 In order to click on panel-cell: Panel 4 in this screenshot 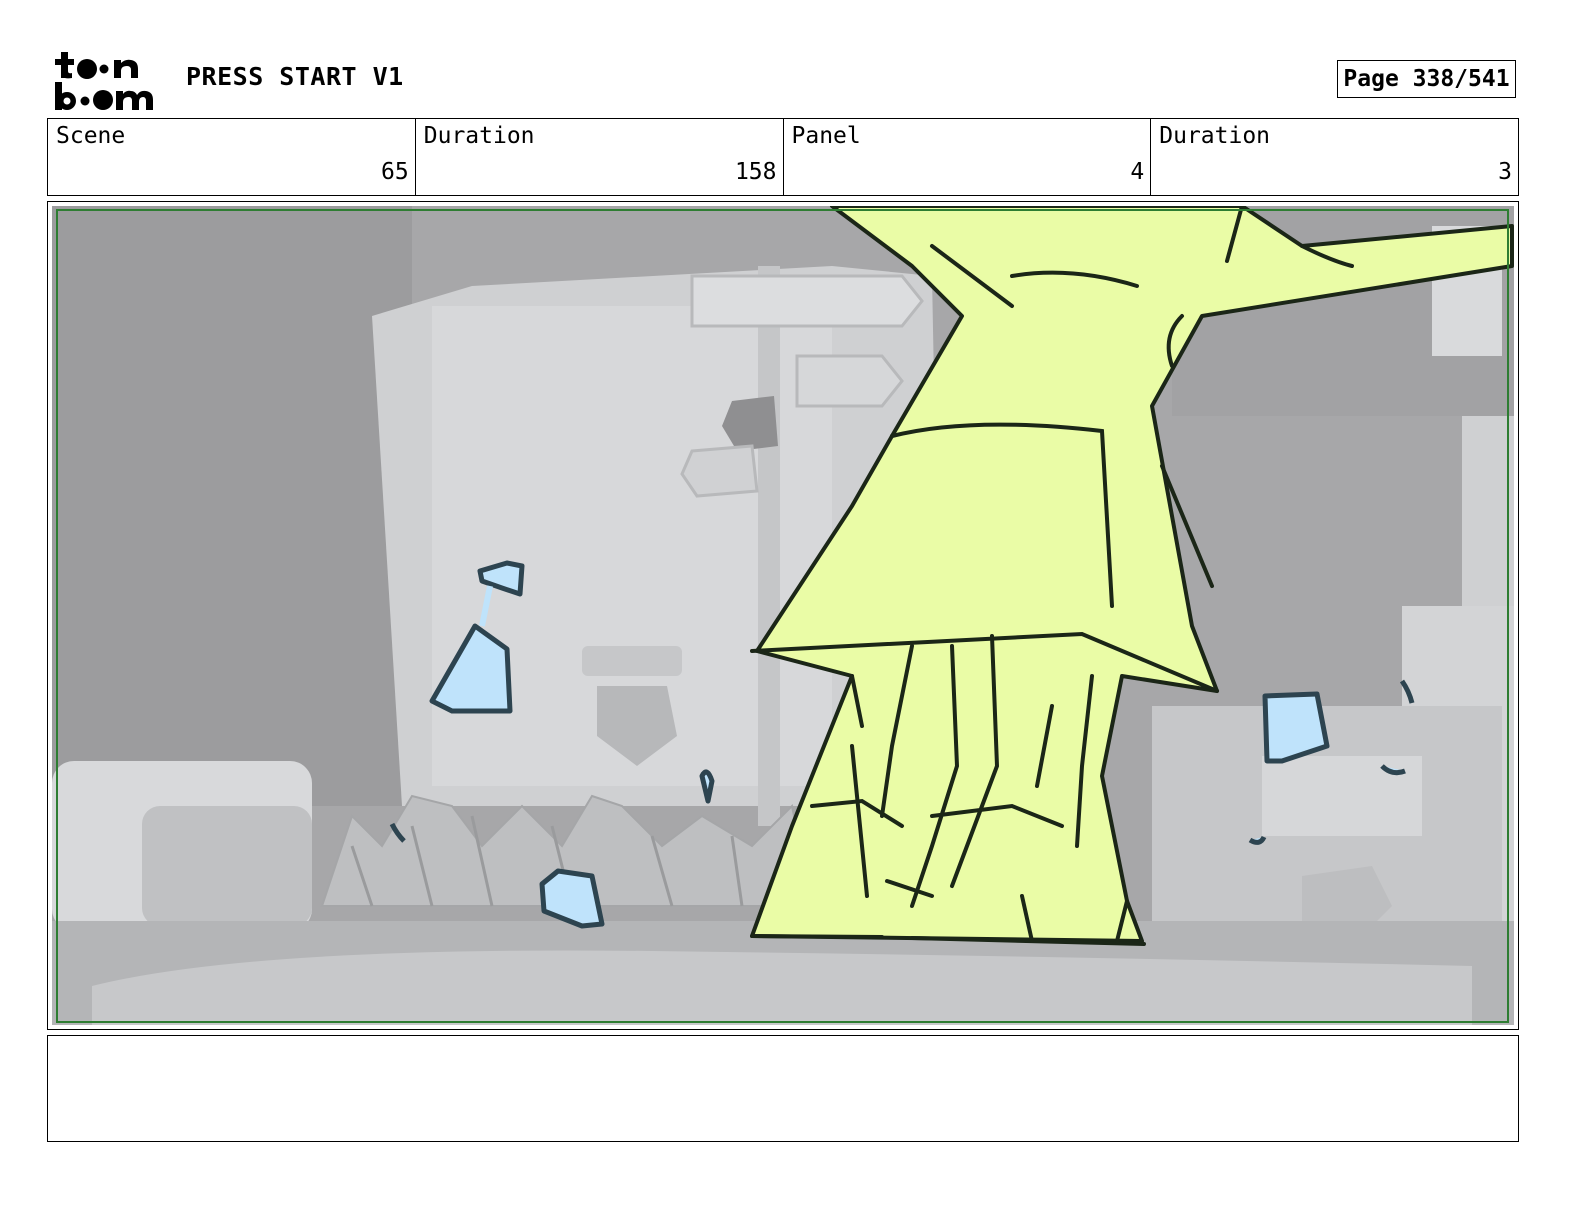, I will do `click(968, 157)`.